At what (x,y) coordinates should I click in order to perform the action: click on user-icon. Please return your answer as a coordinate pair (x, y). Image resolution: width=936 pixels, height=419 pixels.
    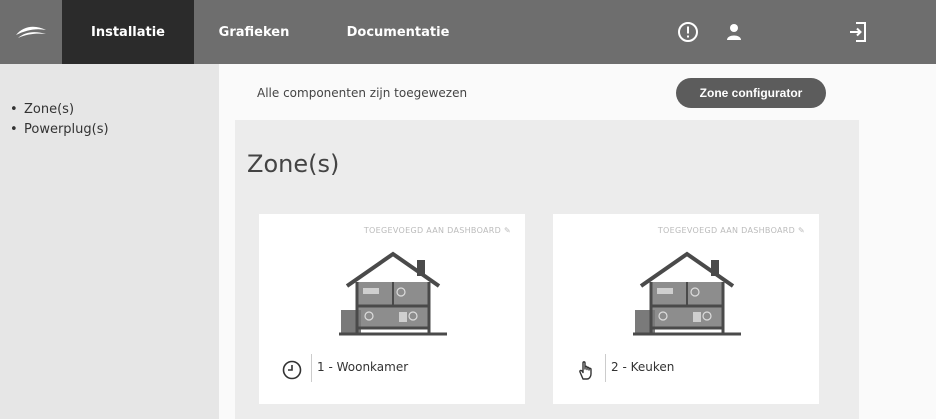
    Looking at the image, I should click on (734, 32).